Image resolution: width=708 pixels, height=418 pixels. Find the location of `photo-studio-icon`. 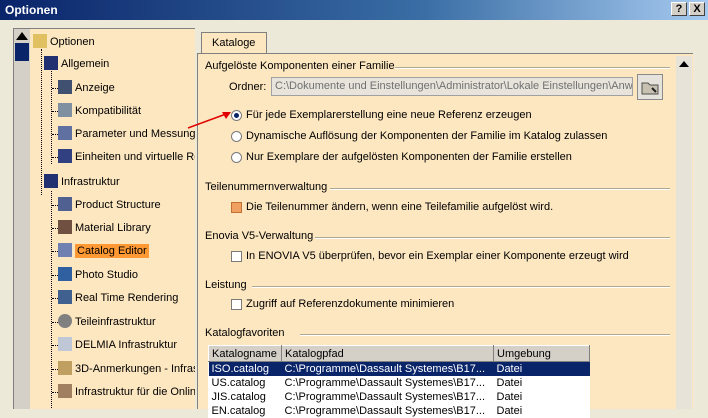

photo-studio-icon is located at coordinates (65, 274).